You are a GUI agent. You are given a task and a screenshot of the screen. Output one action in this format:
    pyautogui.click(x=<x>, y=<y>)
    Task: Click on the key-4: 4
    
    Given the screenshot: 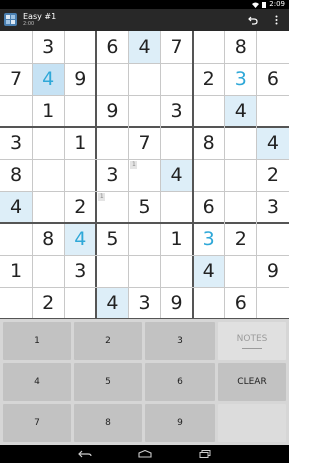 What is the action you would take?
    pyautogui.click(x=37, y=382)
    